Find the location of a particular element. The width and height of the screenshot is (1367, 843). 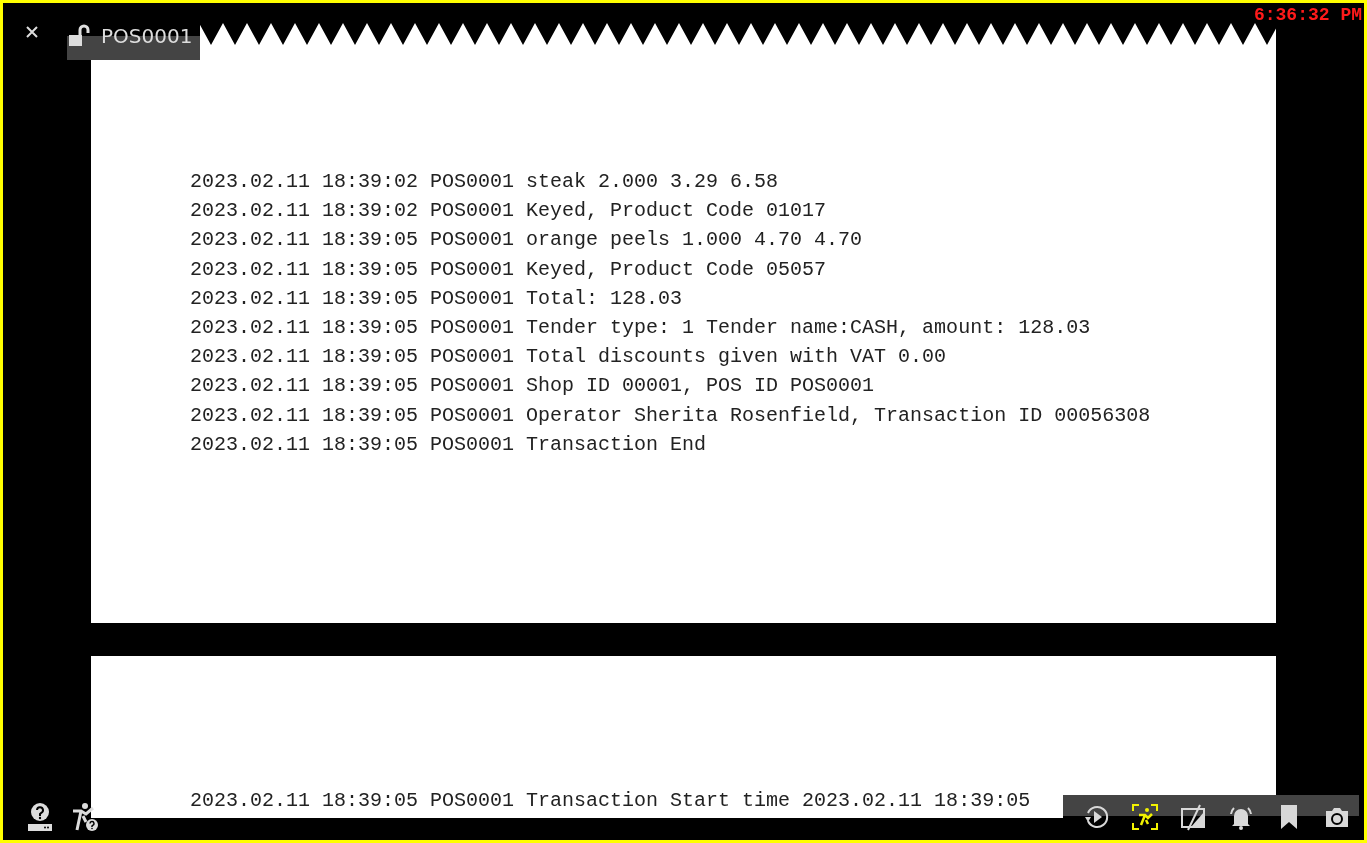

device-help-button is located at coordinates (40, 817).